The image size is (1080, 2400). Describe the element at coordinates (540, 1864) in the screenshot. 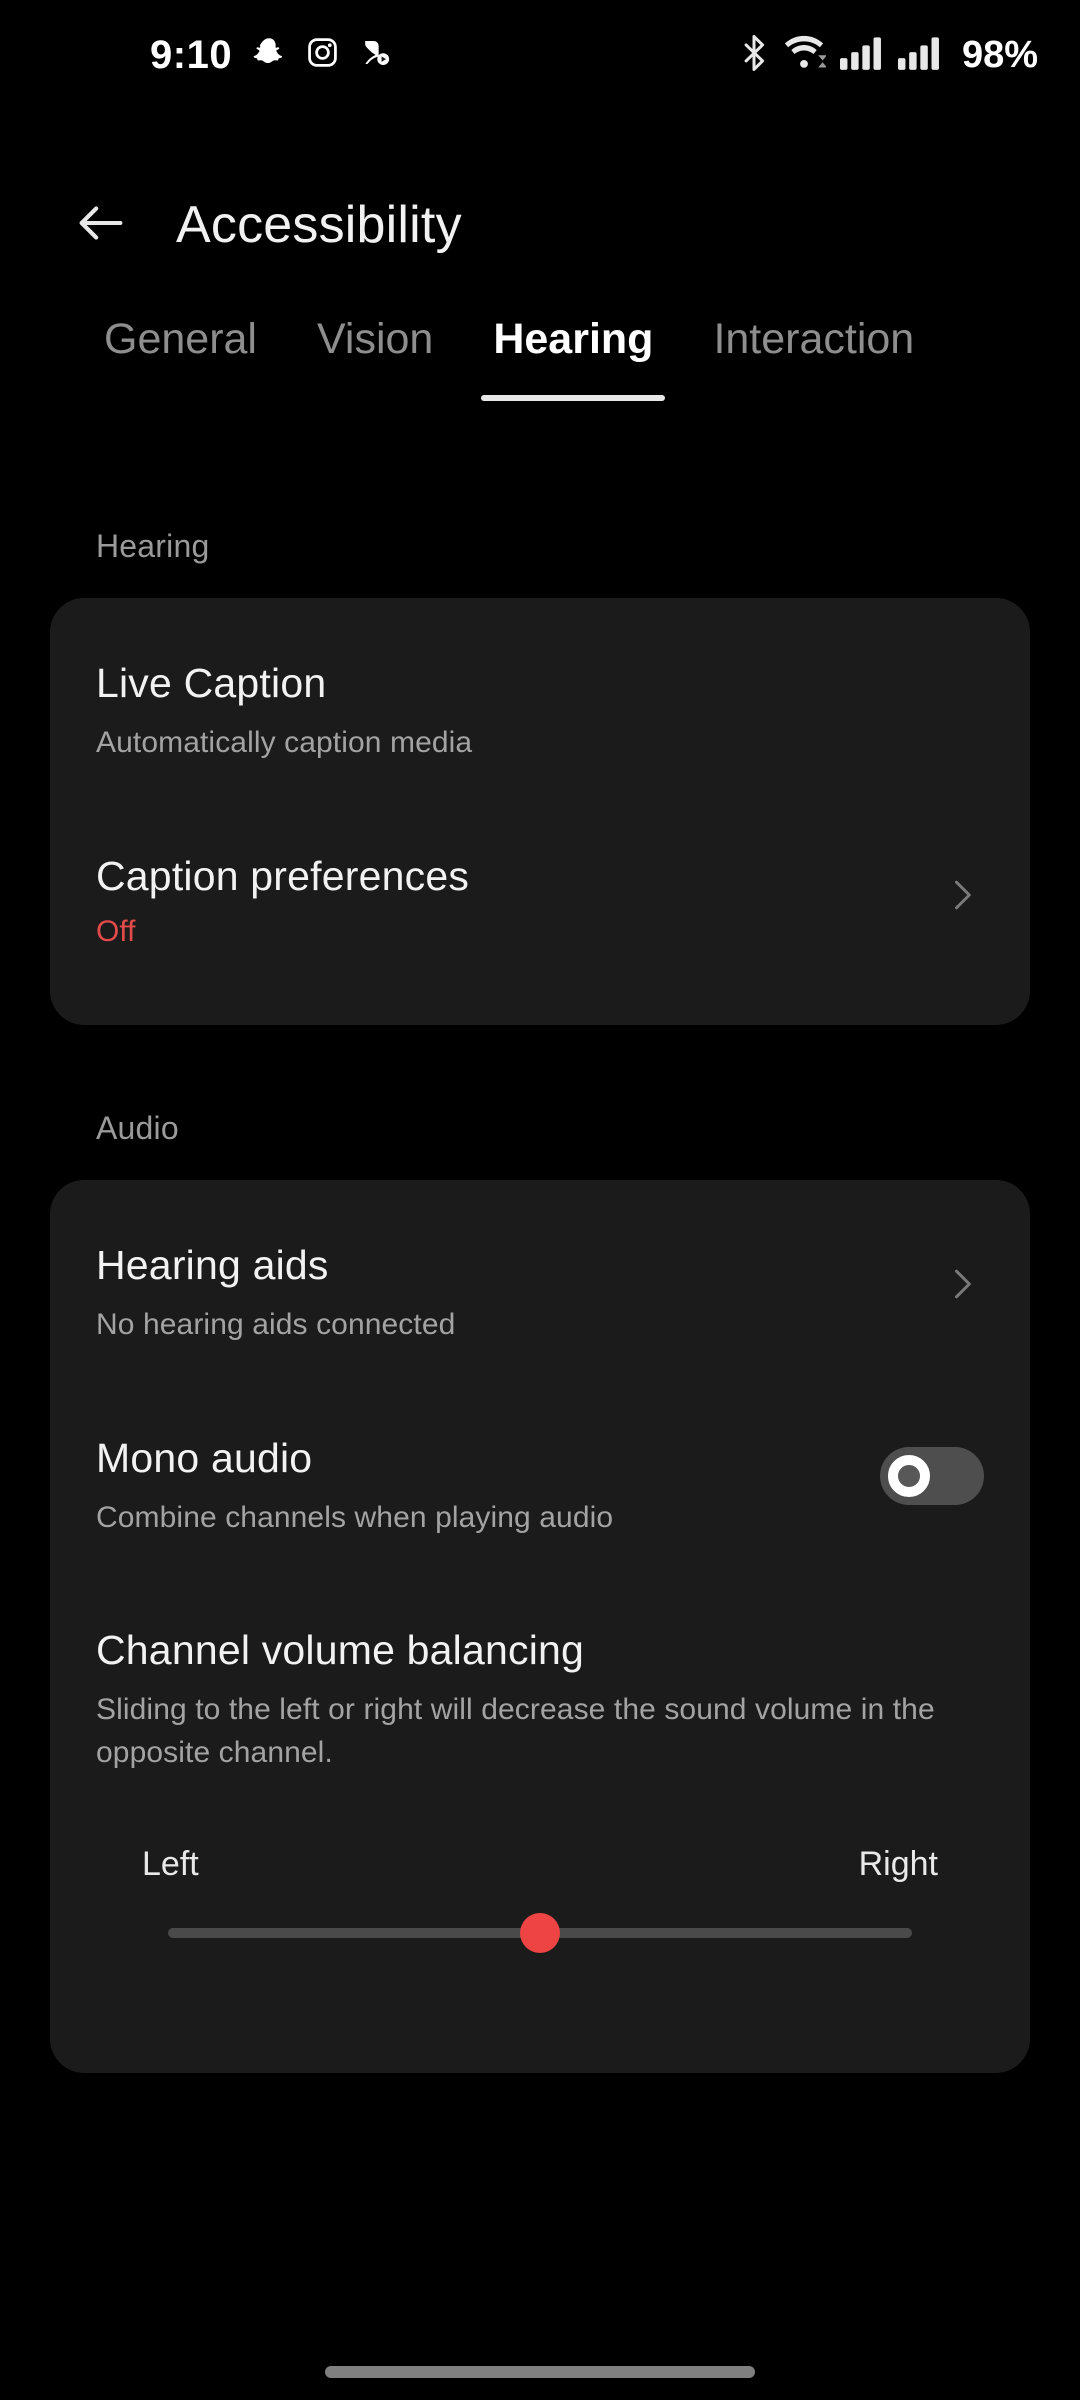

I see `slider-endpoint-labels: Left Right` at that location.